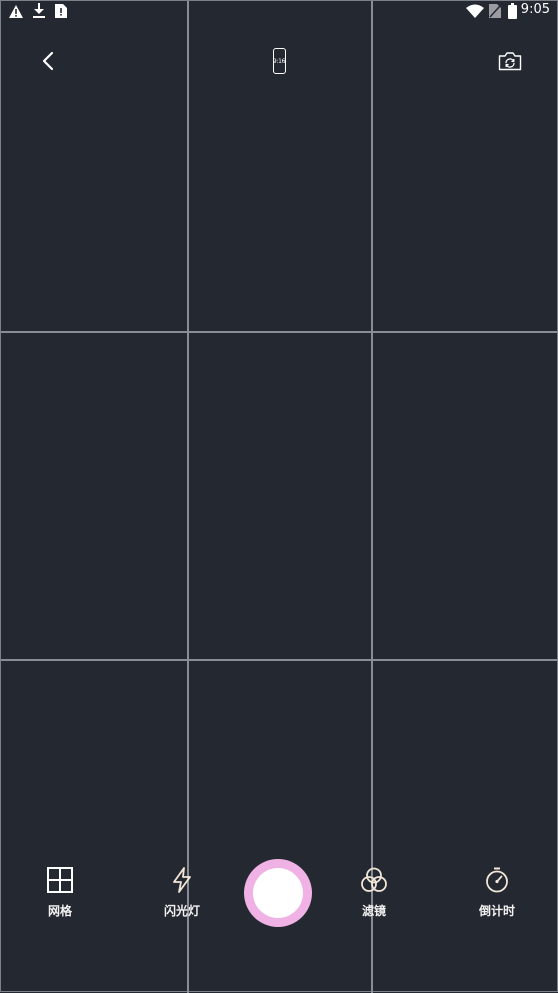  What do you see at coordinates (497, 880) in the screenshot?
I see `timer-icon` at bounding box center [497, 880].